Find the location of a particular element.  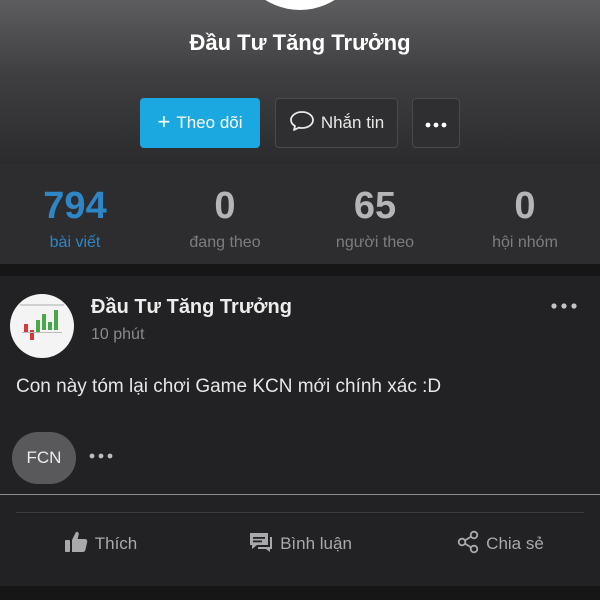

tags-more-button is located at coordinates (102, 456).